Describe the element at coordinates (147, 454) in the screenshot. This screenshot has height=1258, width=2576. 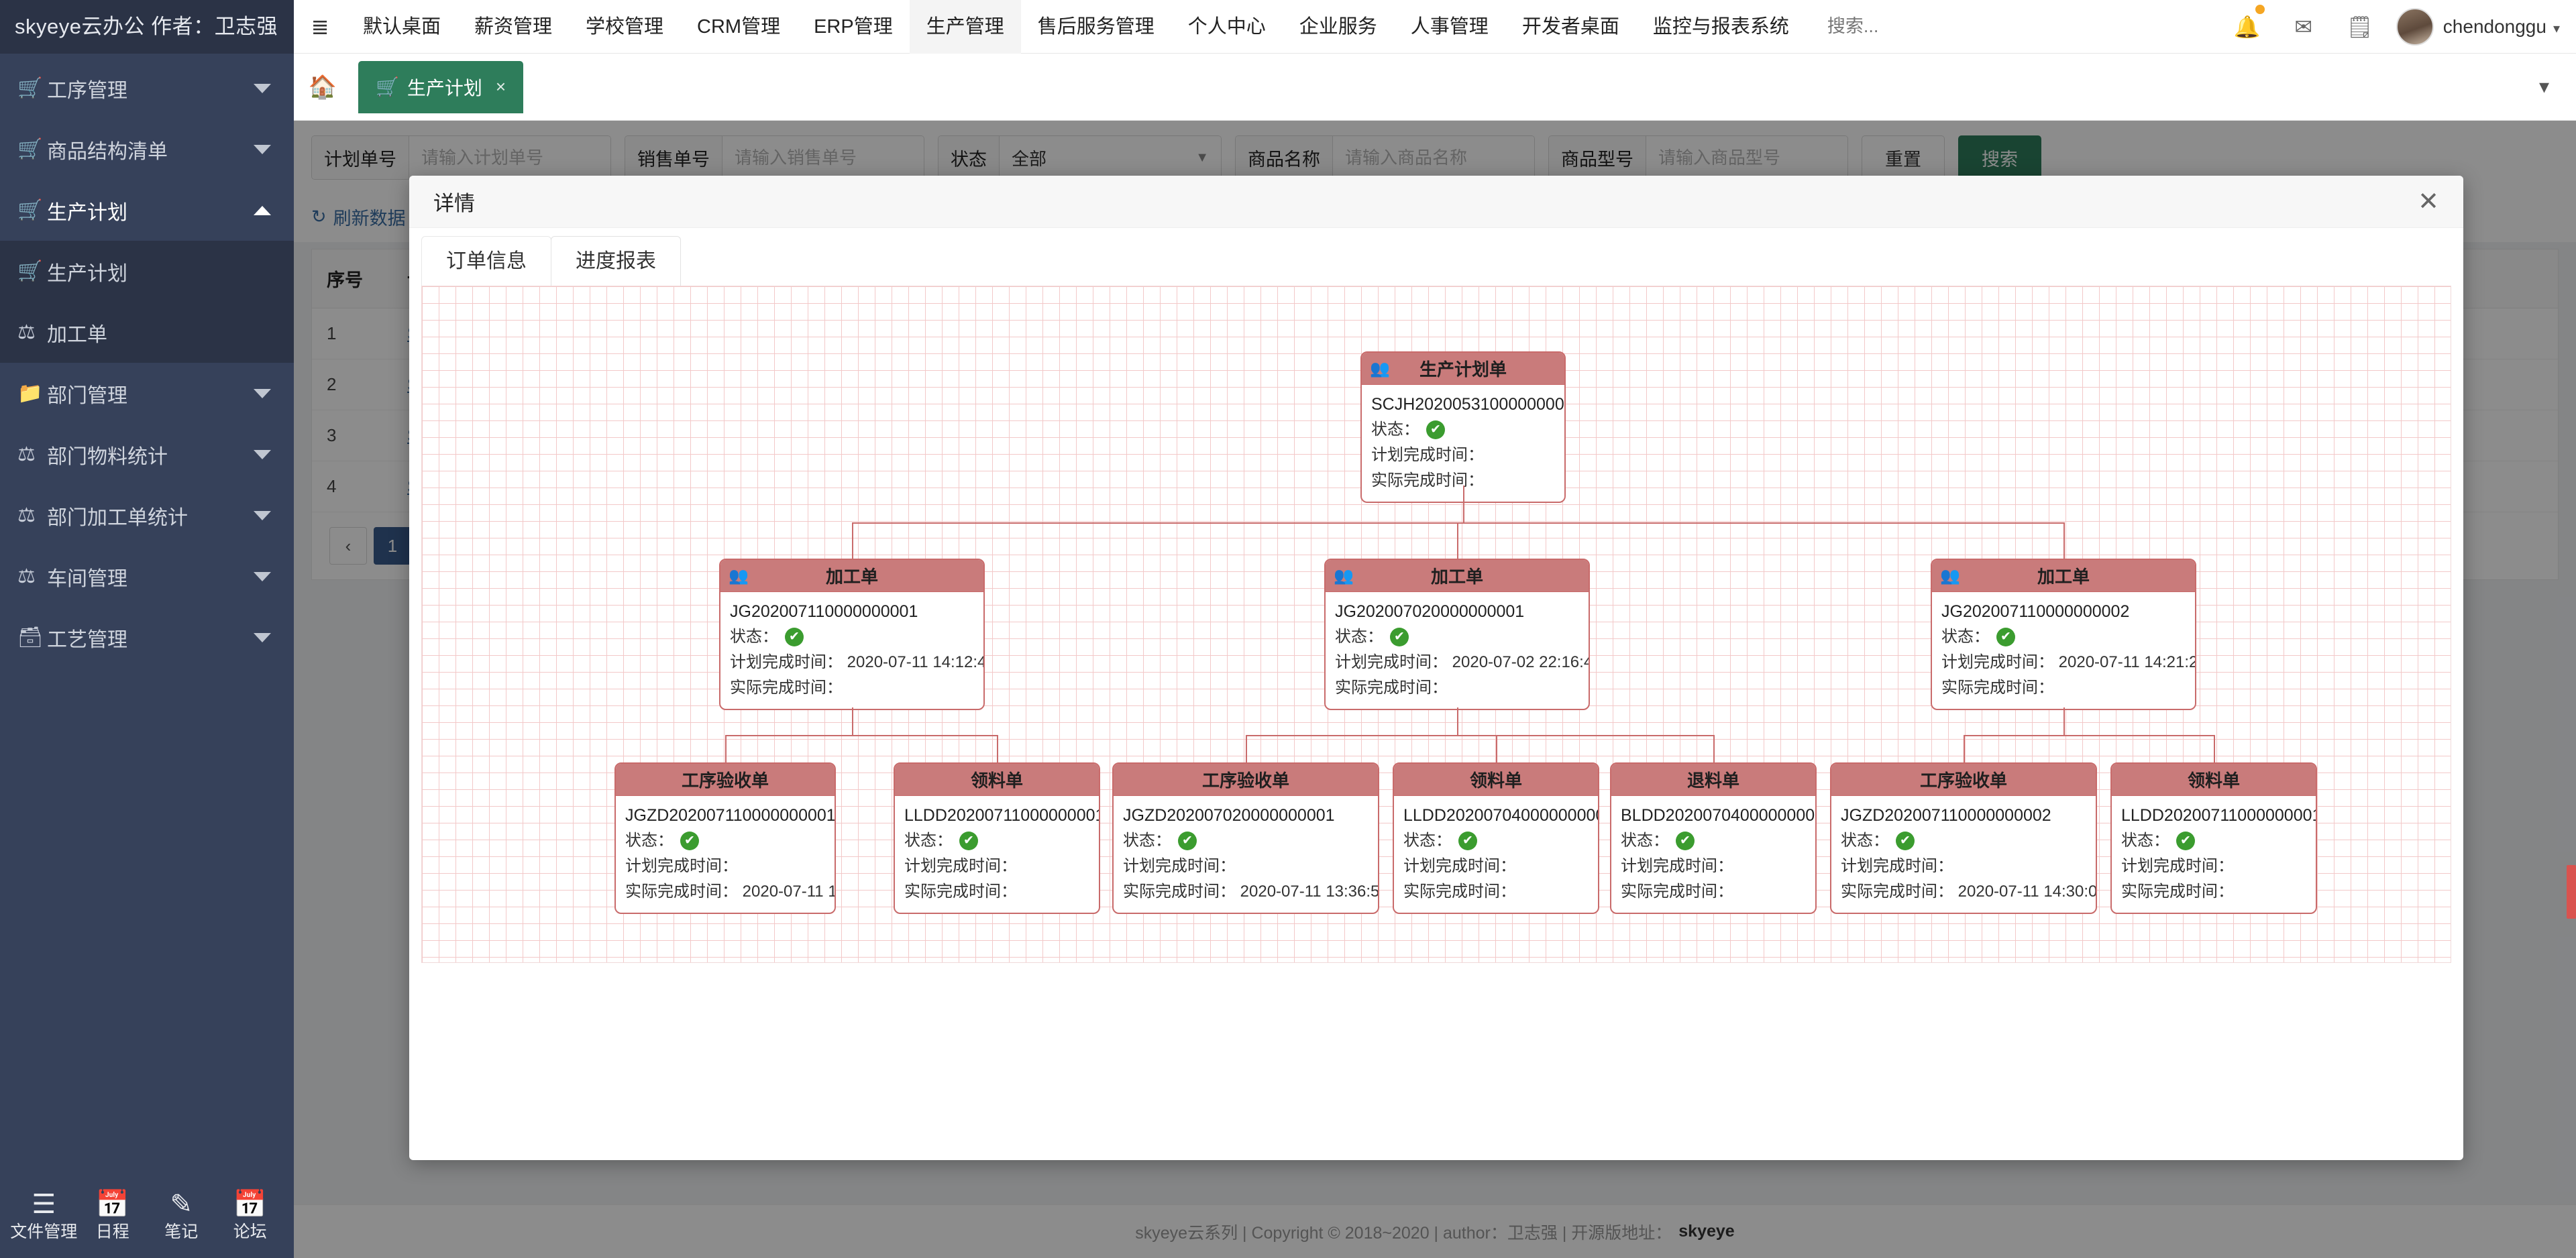
I see `sidebar-item-bumenwuliaotongji: ⚖ 部门物料统计` at that location.